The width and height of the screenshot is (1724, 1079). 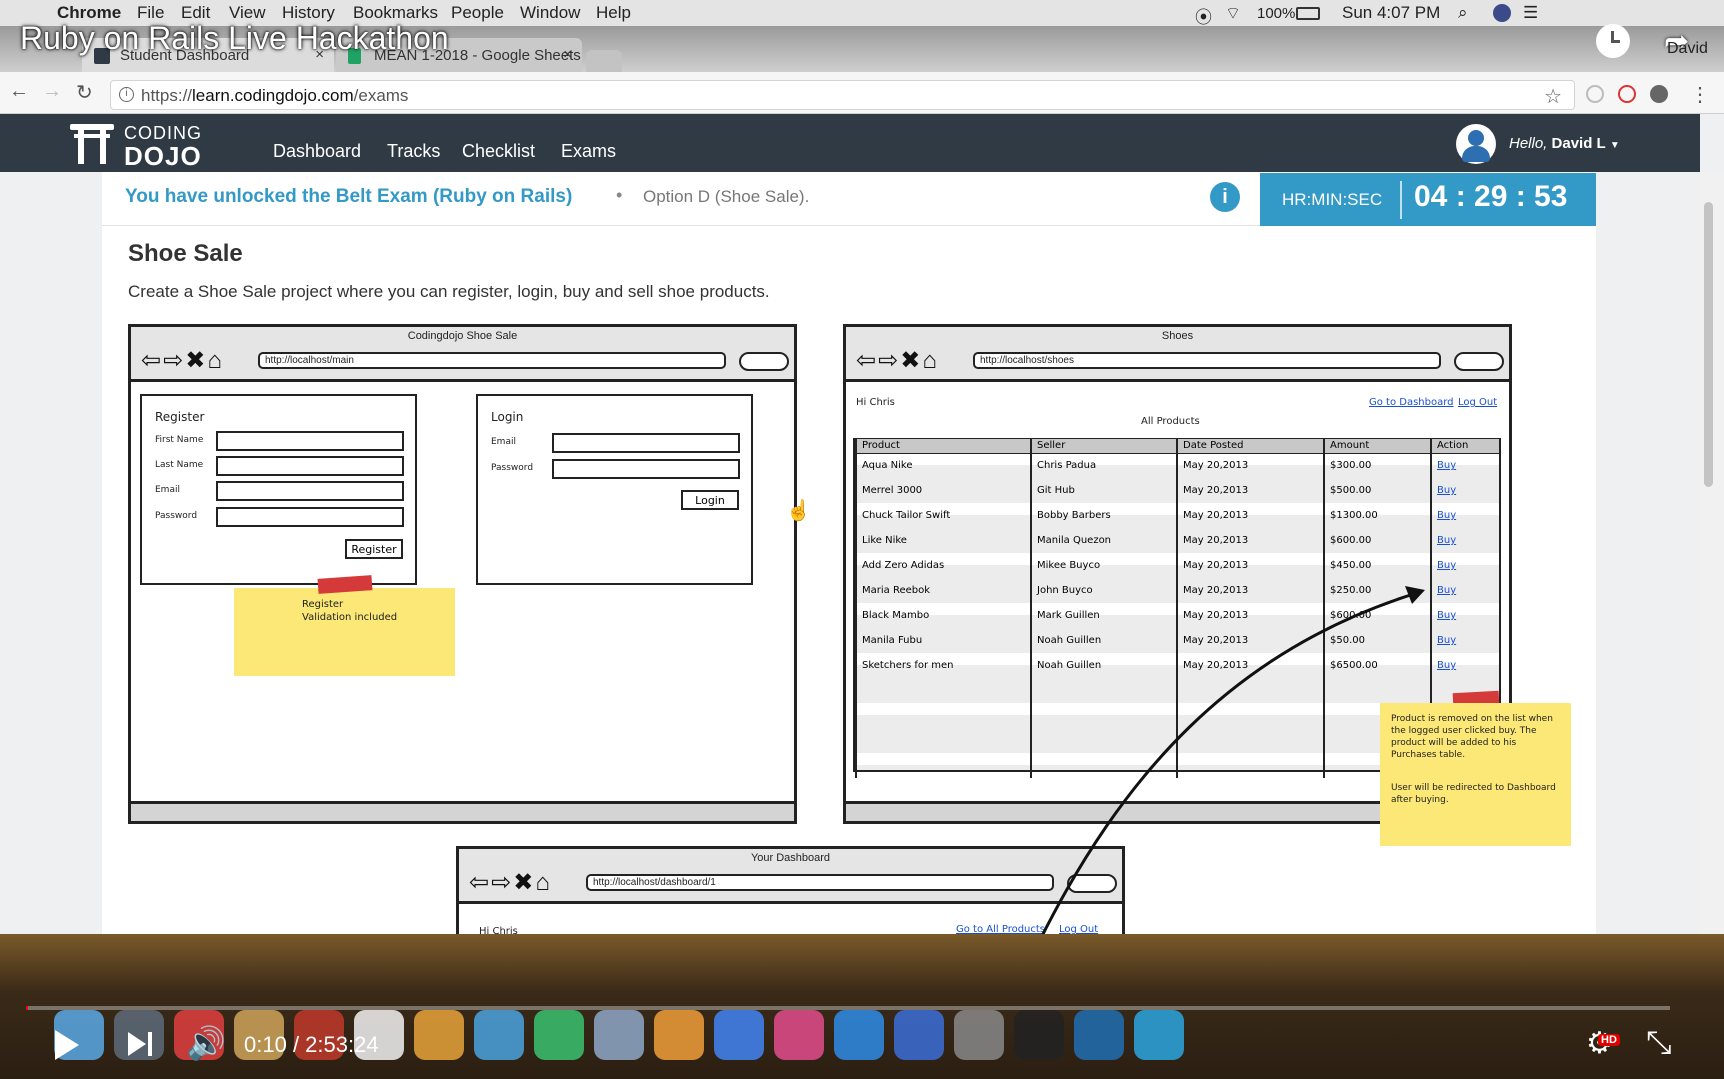 What do you see at coordinates (1659, 1043) in the screenshot?
I see `exit-fullscreen-icon: ⤡` at bounding box center [1659, 1043].